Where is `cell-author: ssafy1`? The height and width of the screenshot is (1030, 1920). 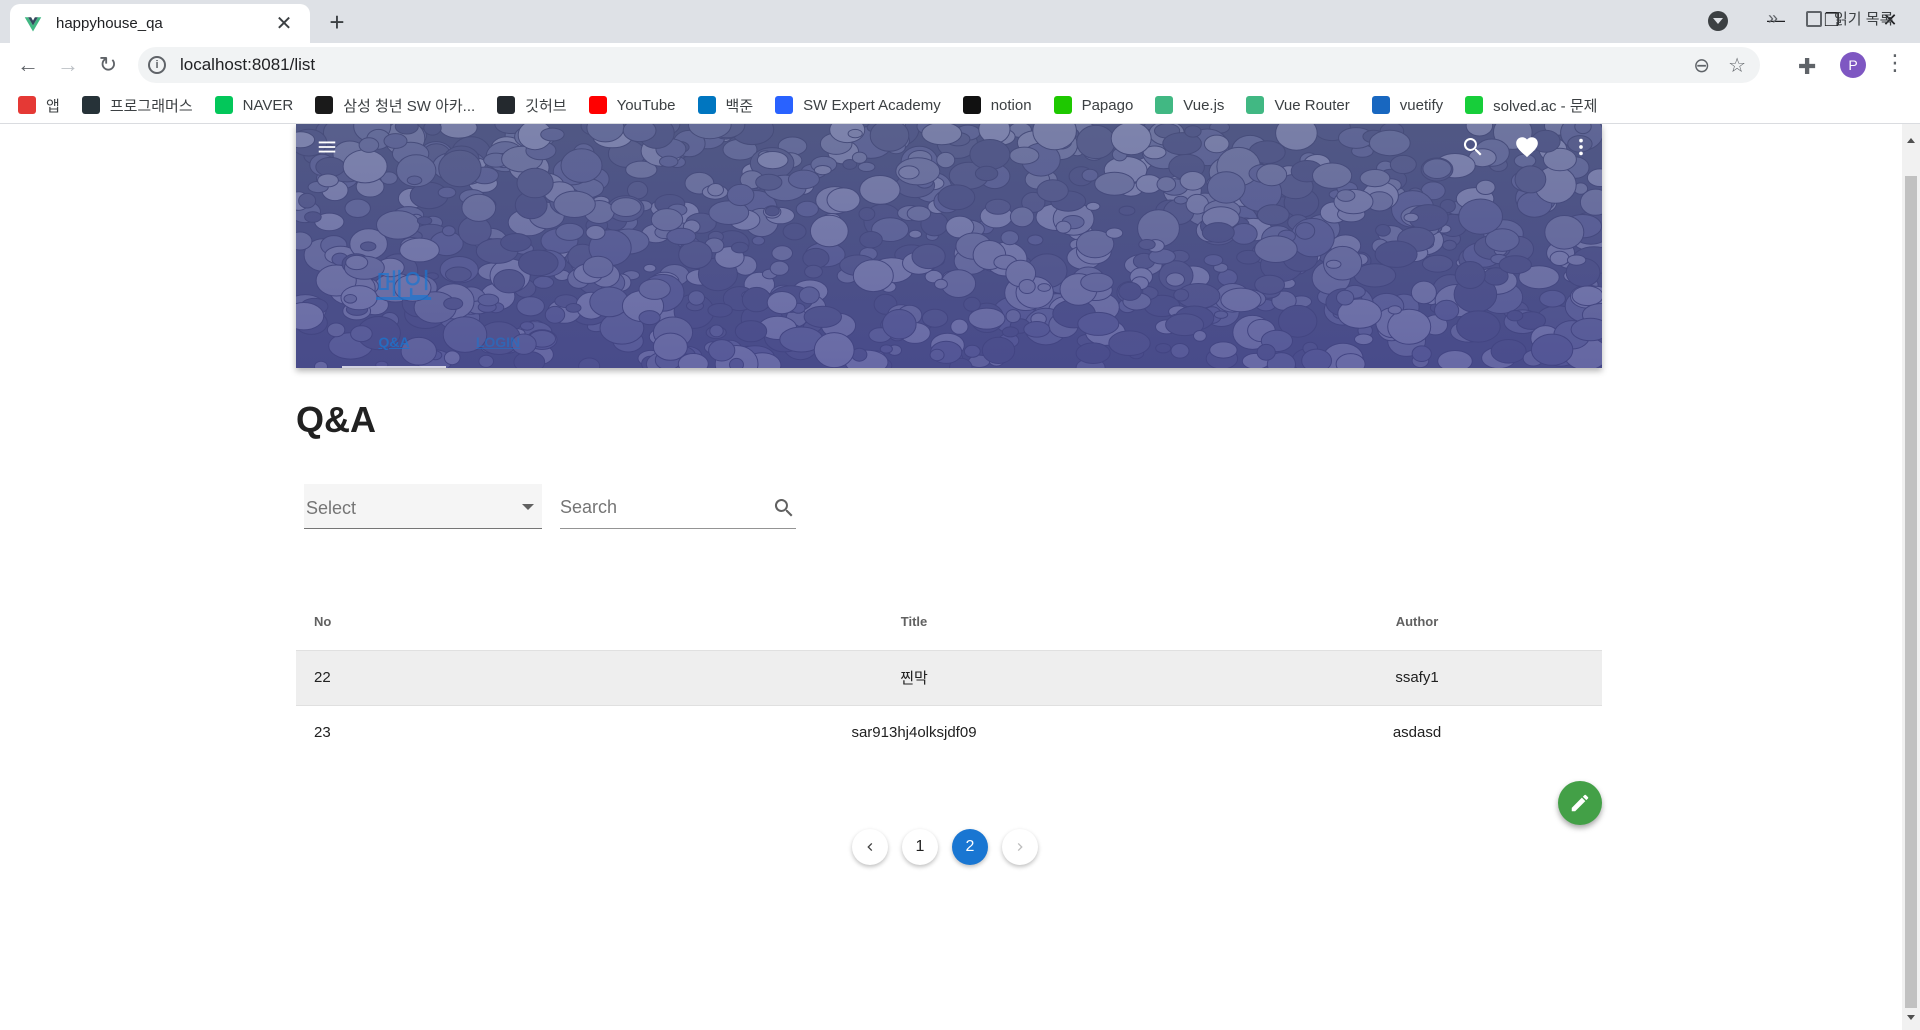 cell-author: ssafy1 is located at coordinates (1417, 678).